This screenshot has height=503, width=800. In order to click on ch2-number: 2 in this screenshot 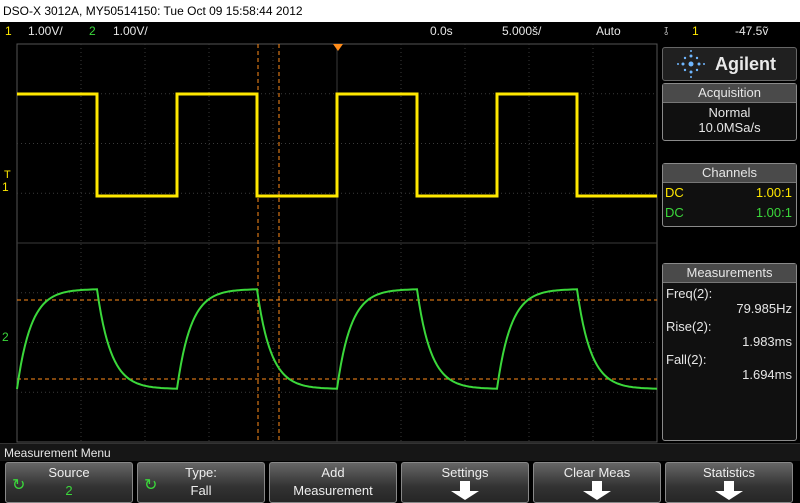, I will do `click(92, 31)`.